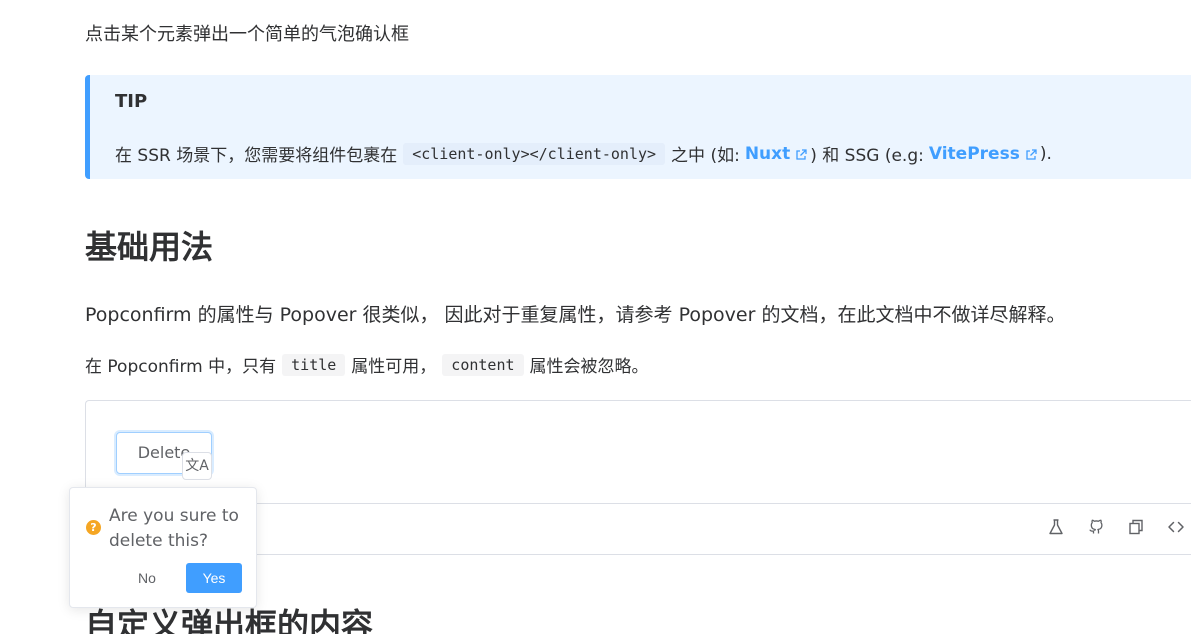 This screenshot has width=1191, height=634. Describe the element at coordinates (394, 367) in the screenshot. I see `usage-mid: 属性可用，` at that location.